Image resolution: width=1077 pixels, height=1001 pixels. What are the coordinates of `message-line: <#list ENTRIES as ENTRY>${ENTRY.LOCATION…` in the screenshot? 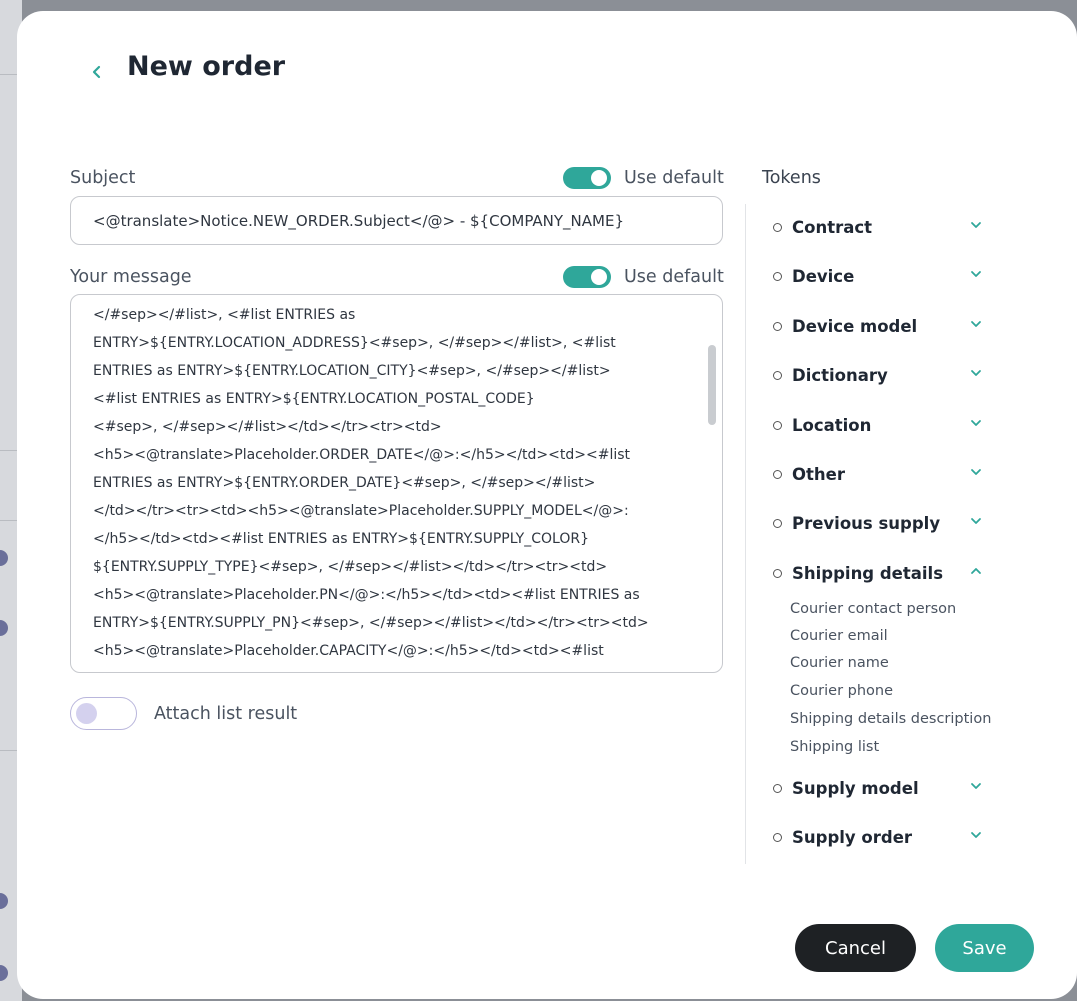 It's located at (314, 399).